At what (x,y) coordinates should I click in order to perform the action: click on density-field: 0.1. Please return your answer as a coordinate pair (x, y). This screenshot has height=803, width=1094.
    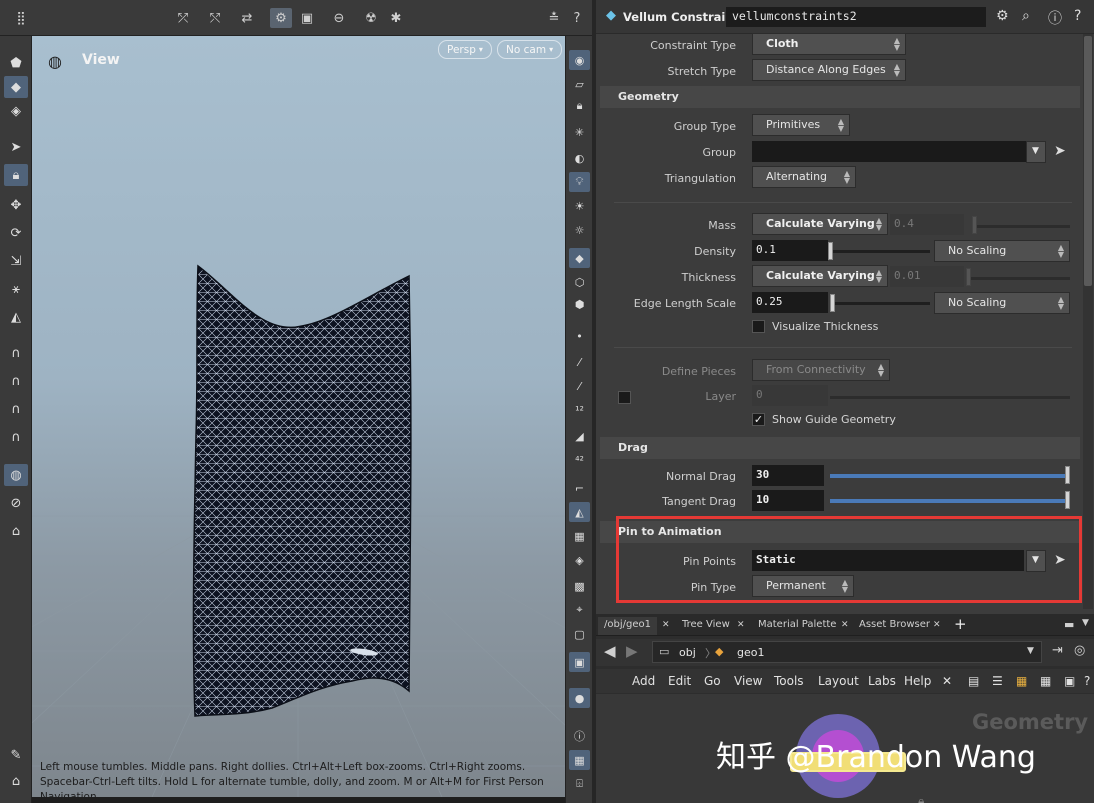
    Looking at the image, I should click on (790, 250).